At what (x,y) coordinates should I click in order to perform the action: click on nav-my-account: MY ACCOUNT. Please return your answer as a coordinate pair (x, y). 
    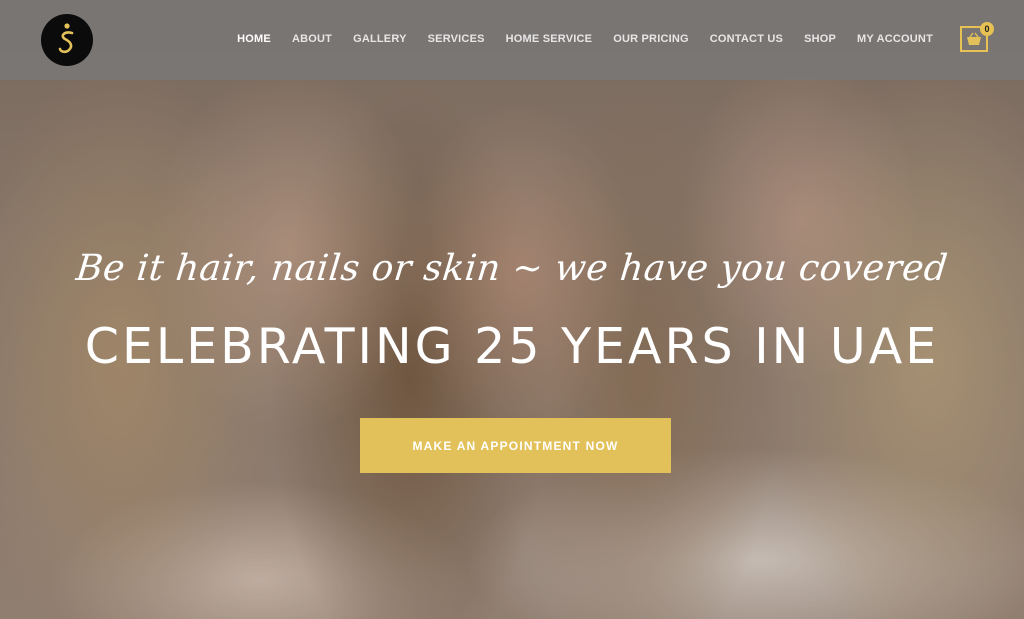
    Looking at the image, I should click on (895, 39).